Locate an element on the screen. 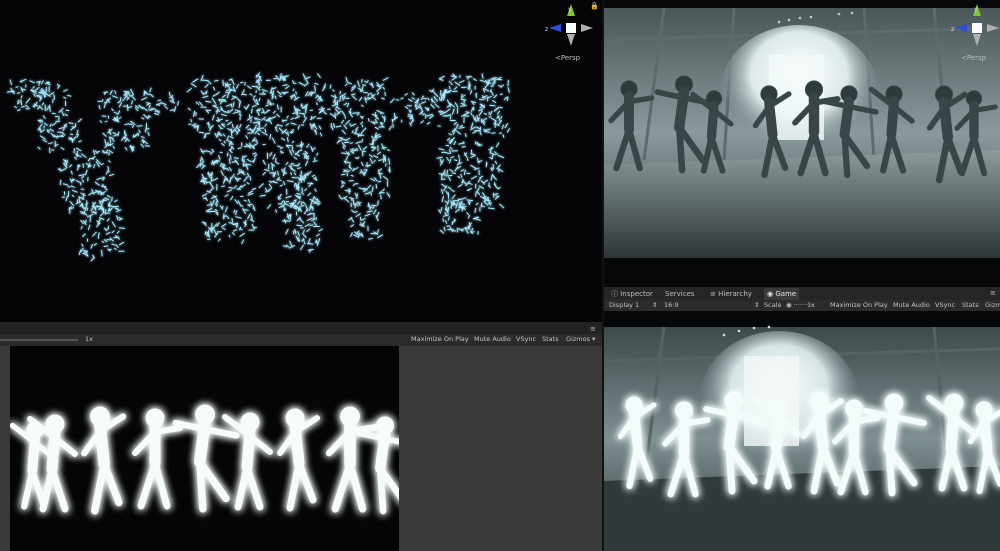 The image size is (1000, 551). display-select: Display 1 is located at coordinates (624, 305).